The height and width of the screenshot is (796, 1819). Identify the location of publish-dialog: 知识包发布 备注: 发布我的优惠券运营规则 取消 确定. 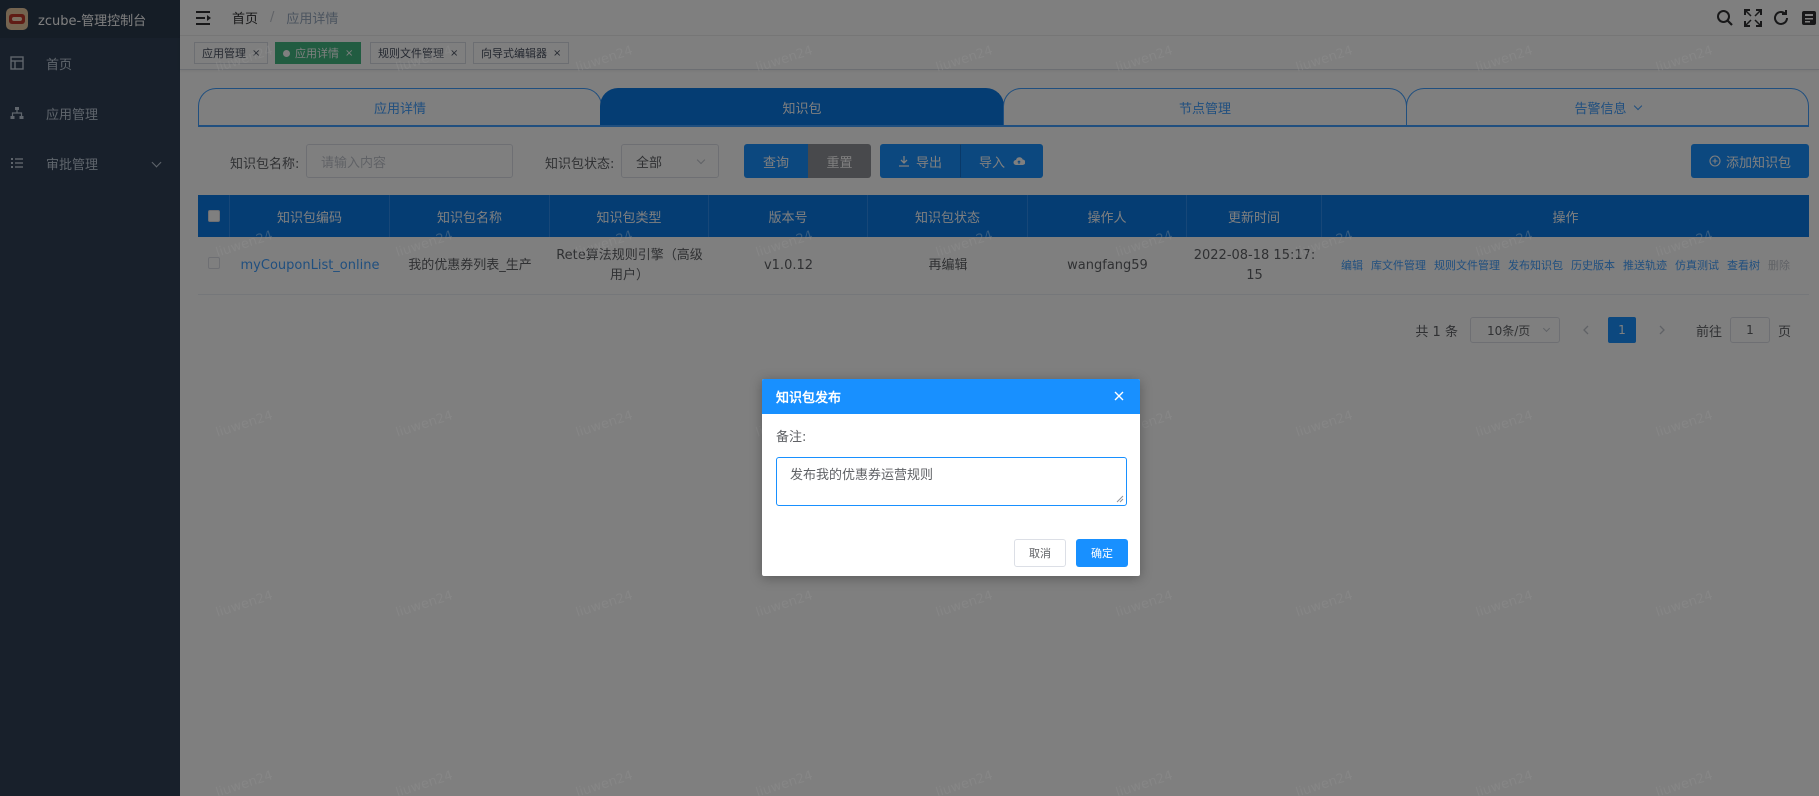
(951, 477).